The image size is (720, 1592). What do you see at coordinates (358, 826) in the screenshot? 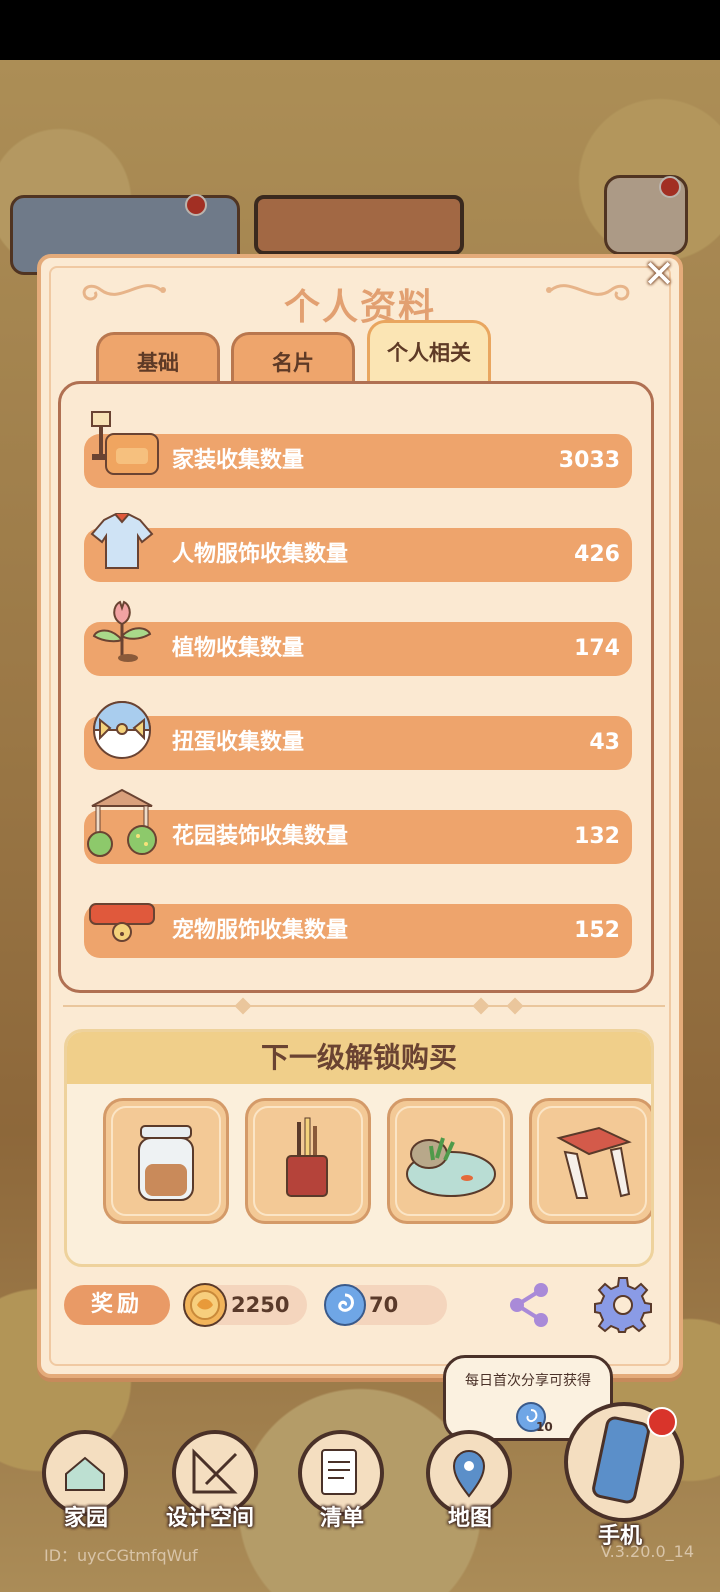
I see `list-item: 花园装饰收集数量 132` at bounding box center [358, 826].